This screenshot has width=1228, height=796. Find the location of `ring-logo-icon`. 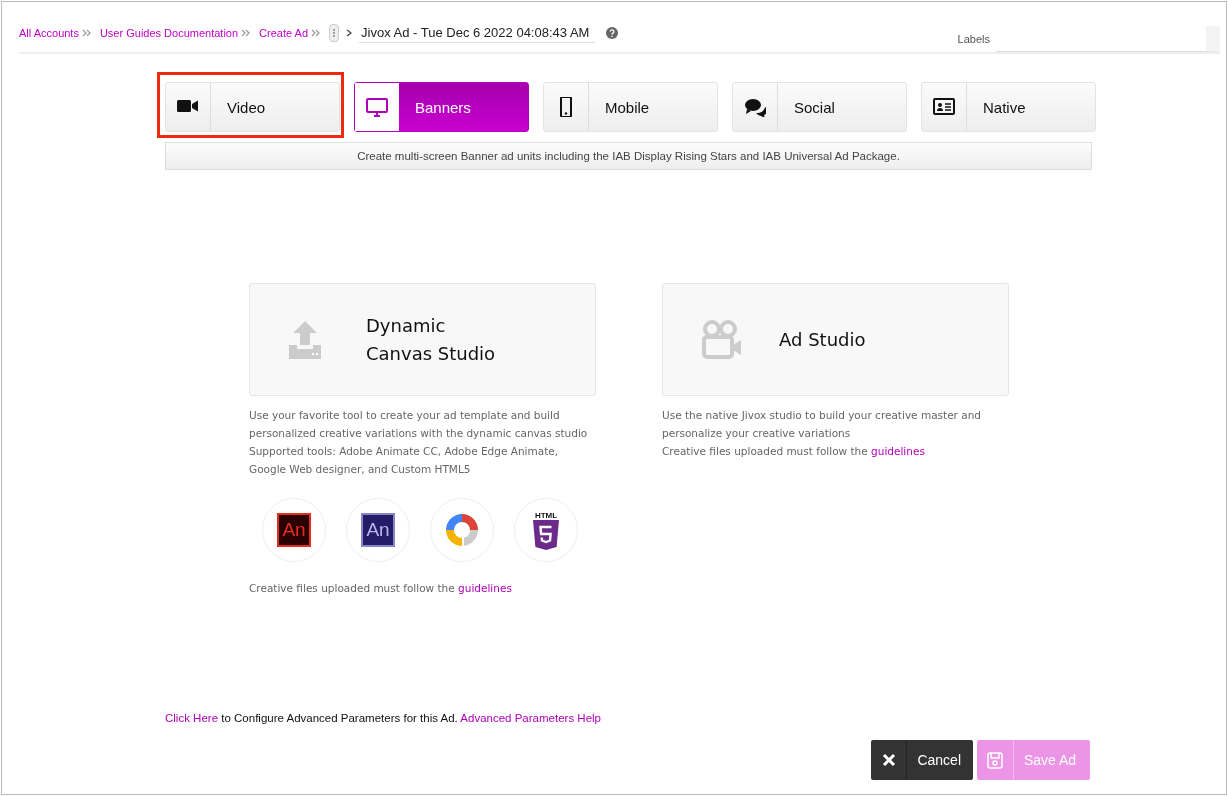

ring-logo-icon is located at coordinates (462, 530).